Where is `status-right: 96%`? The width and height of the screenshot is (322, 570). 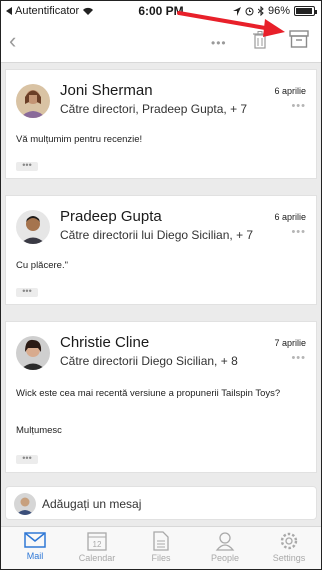
status-right: 96% is located at coordinates (274, 11).